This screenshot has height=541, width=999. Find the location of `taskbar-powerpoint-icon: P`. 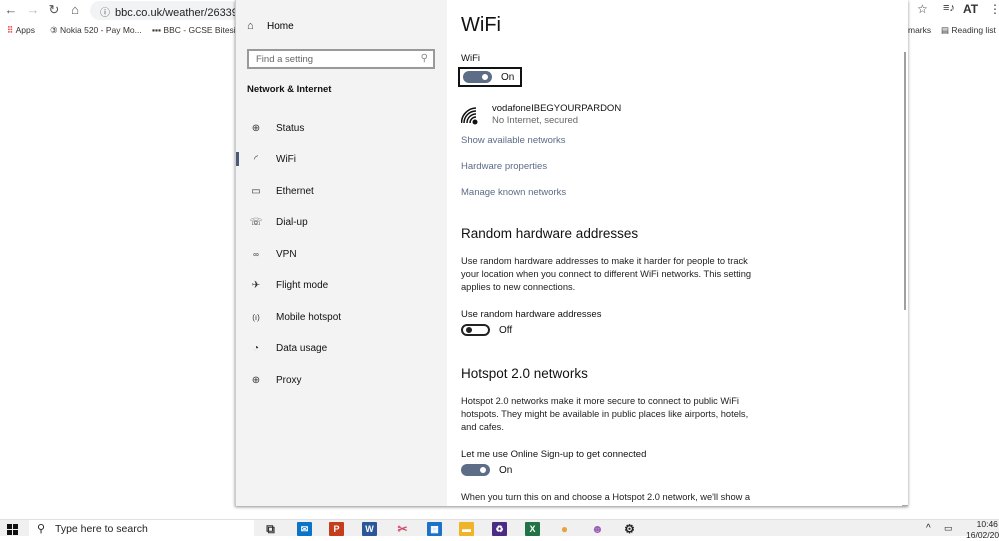

taskbar-powerpoint-icon: P is located at coordinates (336, 529).